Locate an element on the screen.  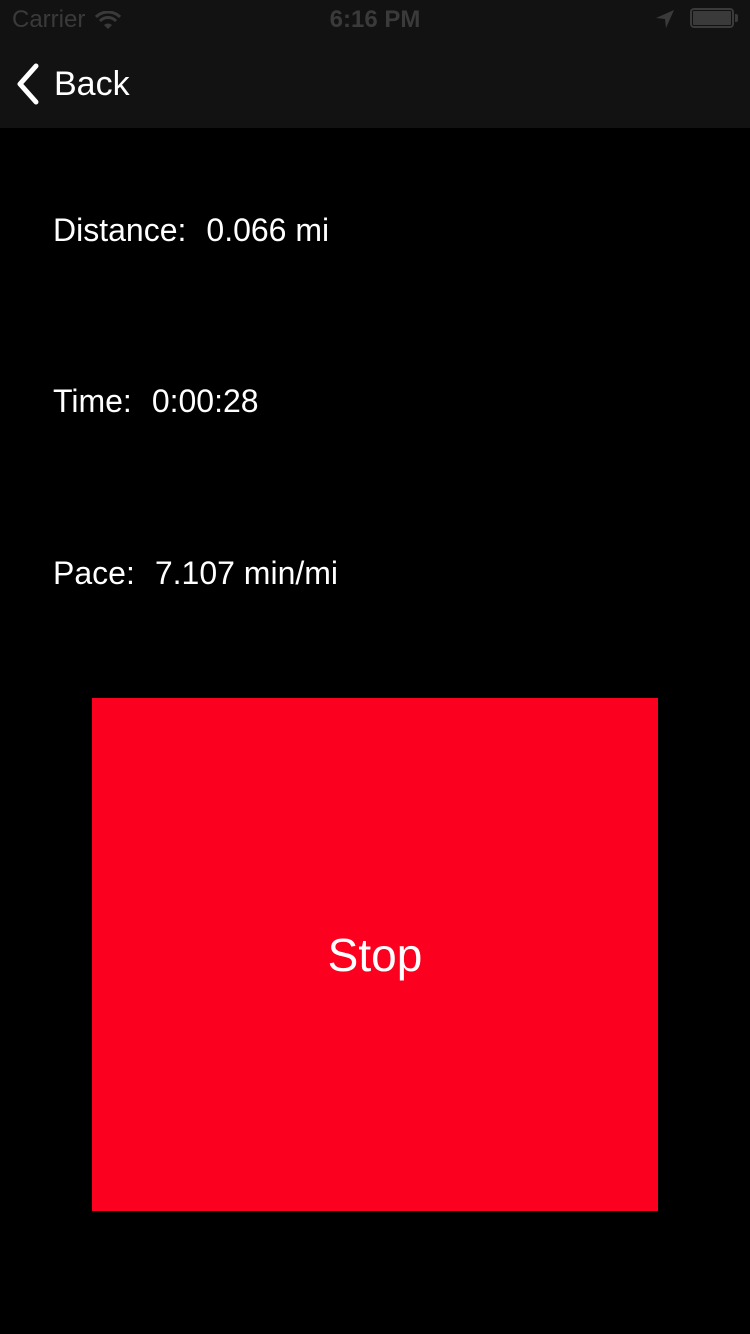
battery-icon is located at coordinates (715, 19).